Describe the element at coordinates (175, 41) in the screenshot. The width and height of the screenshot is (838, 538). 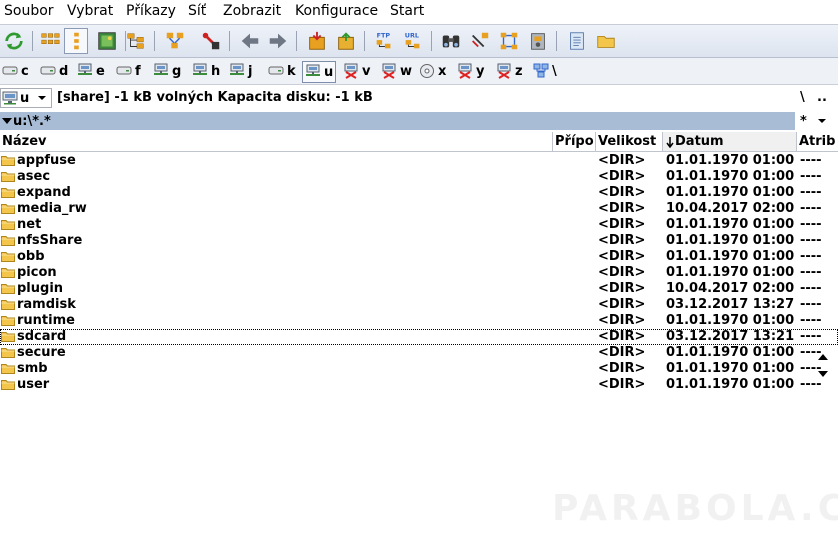
I see `compare-button` at that location.